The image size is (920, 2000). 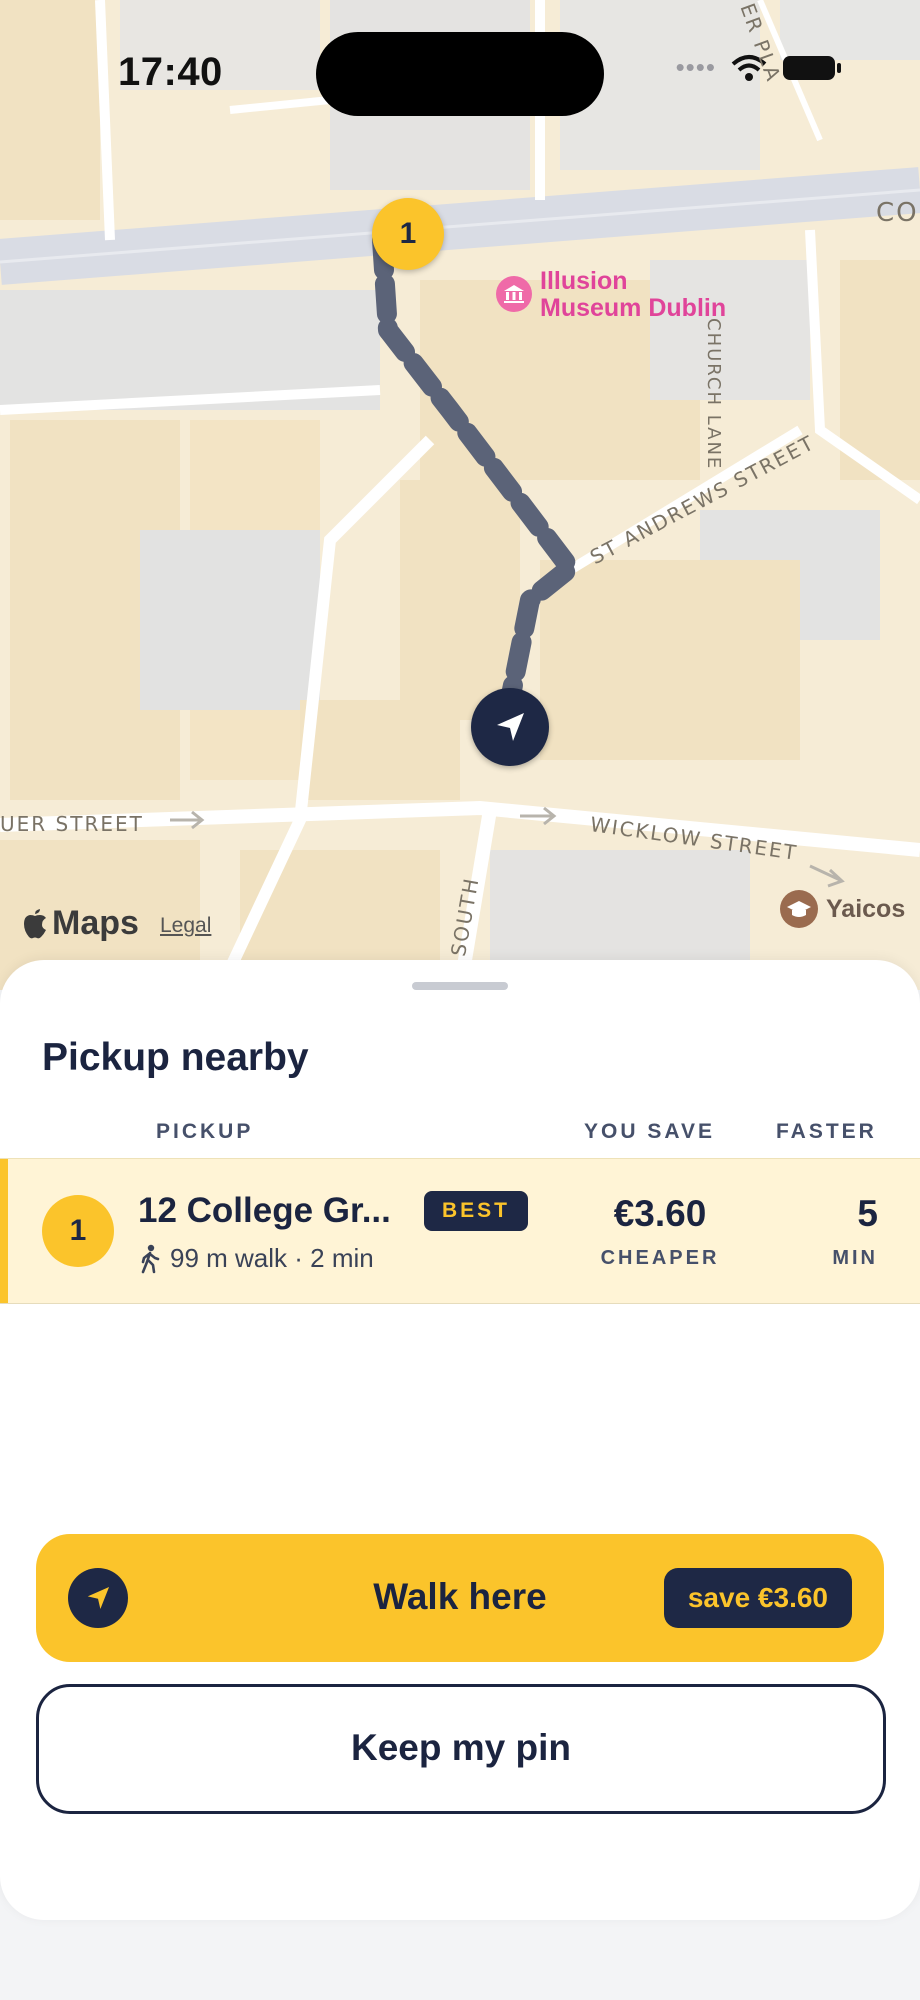 What do you see at coordinates (514, 294) in the screenshot?
I see `museum-poi-icon` at bounding box center [514, 294].